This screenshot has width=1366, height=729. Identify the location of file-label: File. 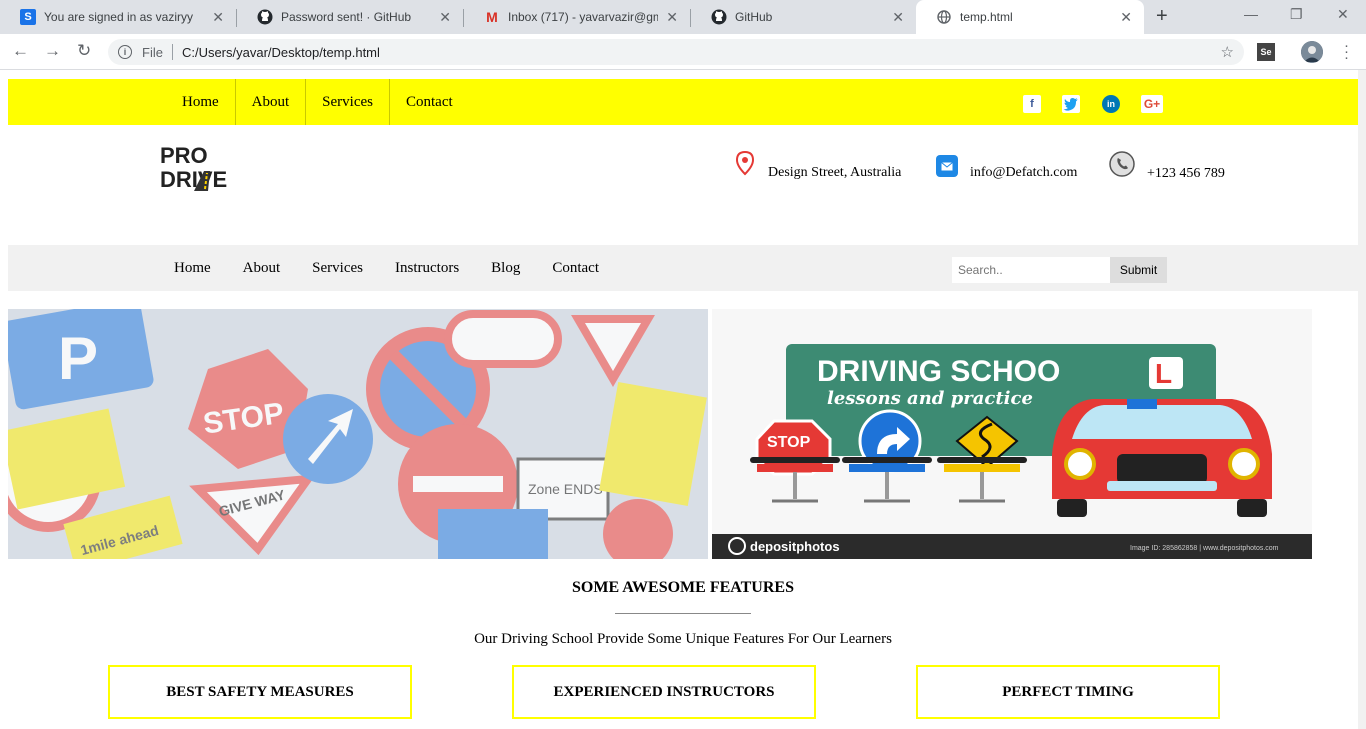
(152, 52).